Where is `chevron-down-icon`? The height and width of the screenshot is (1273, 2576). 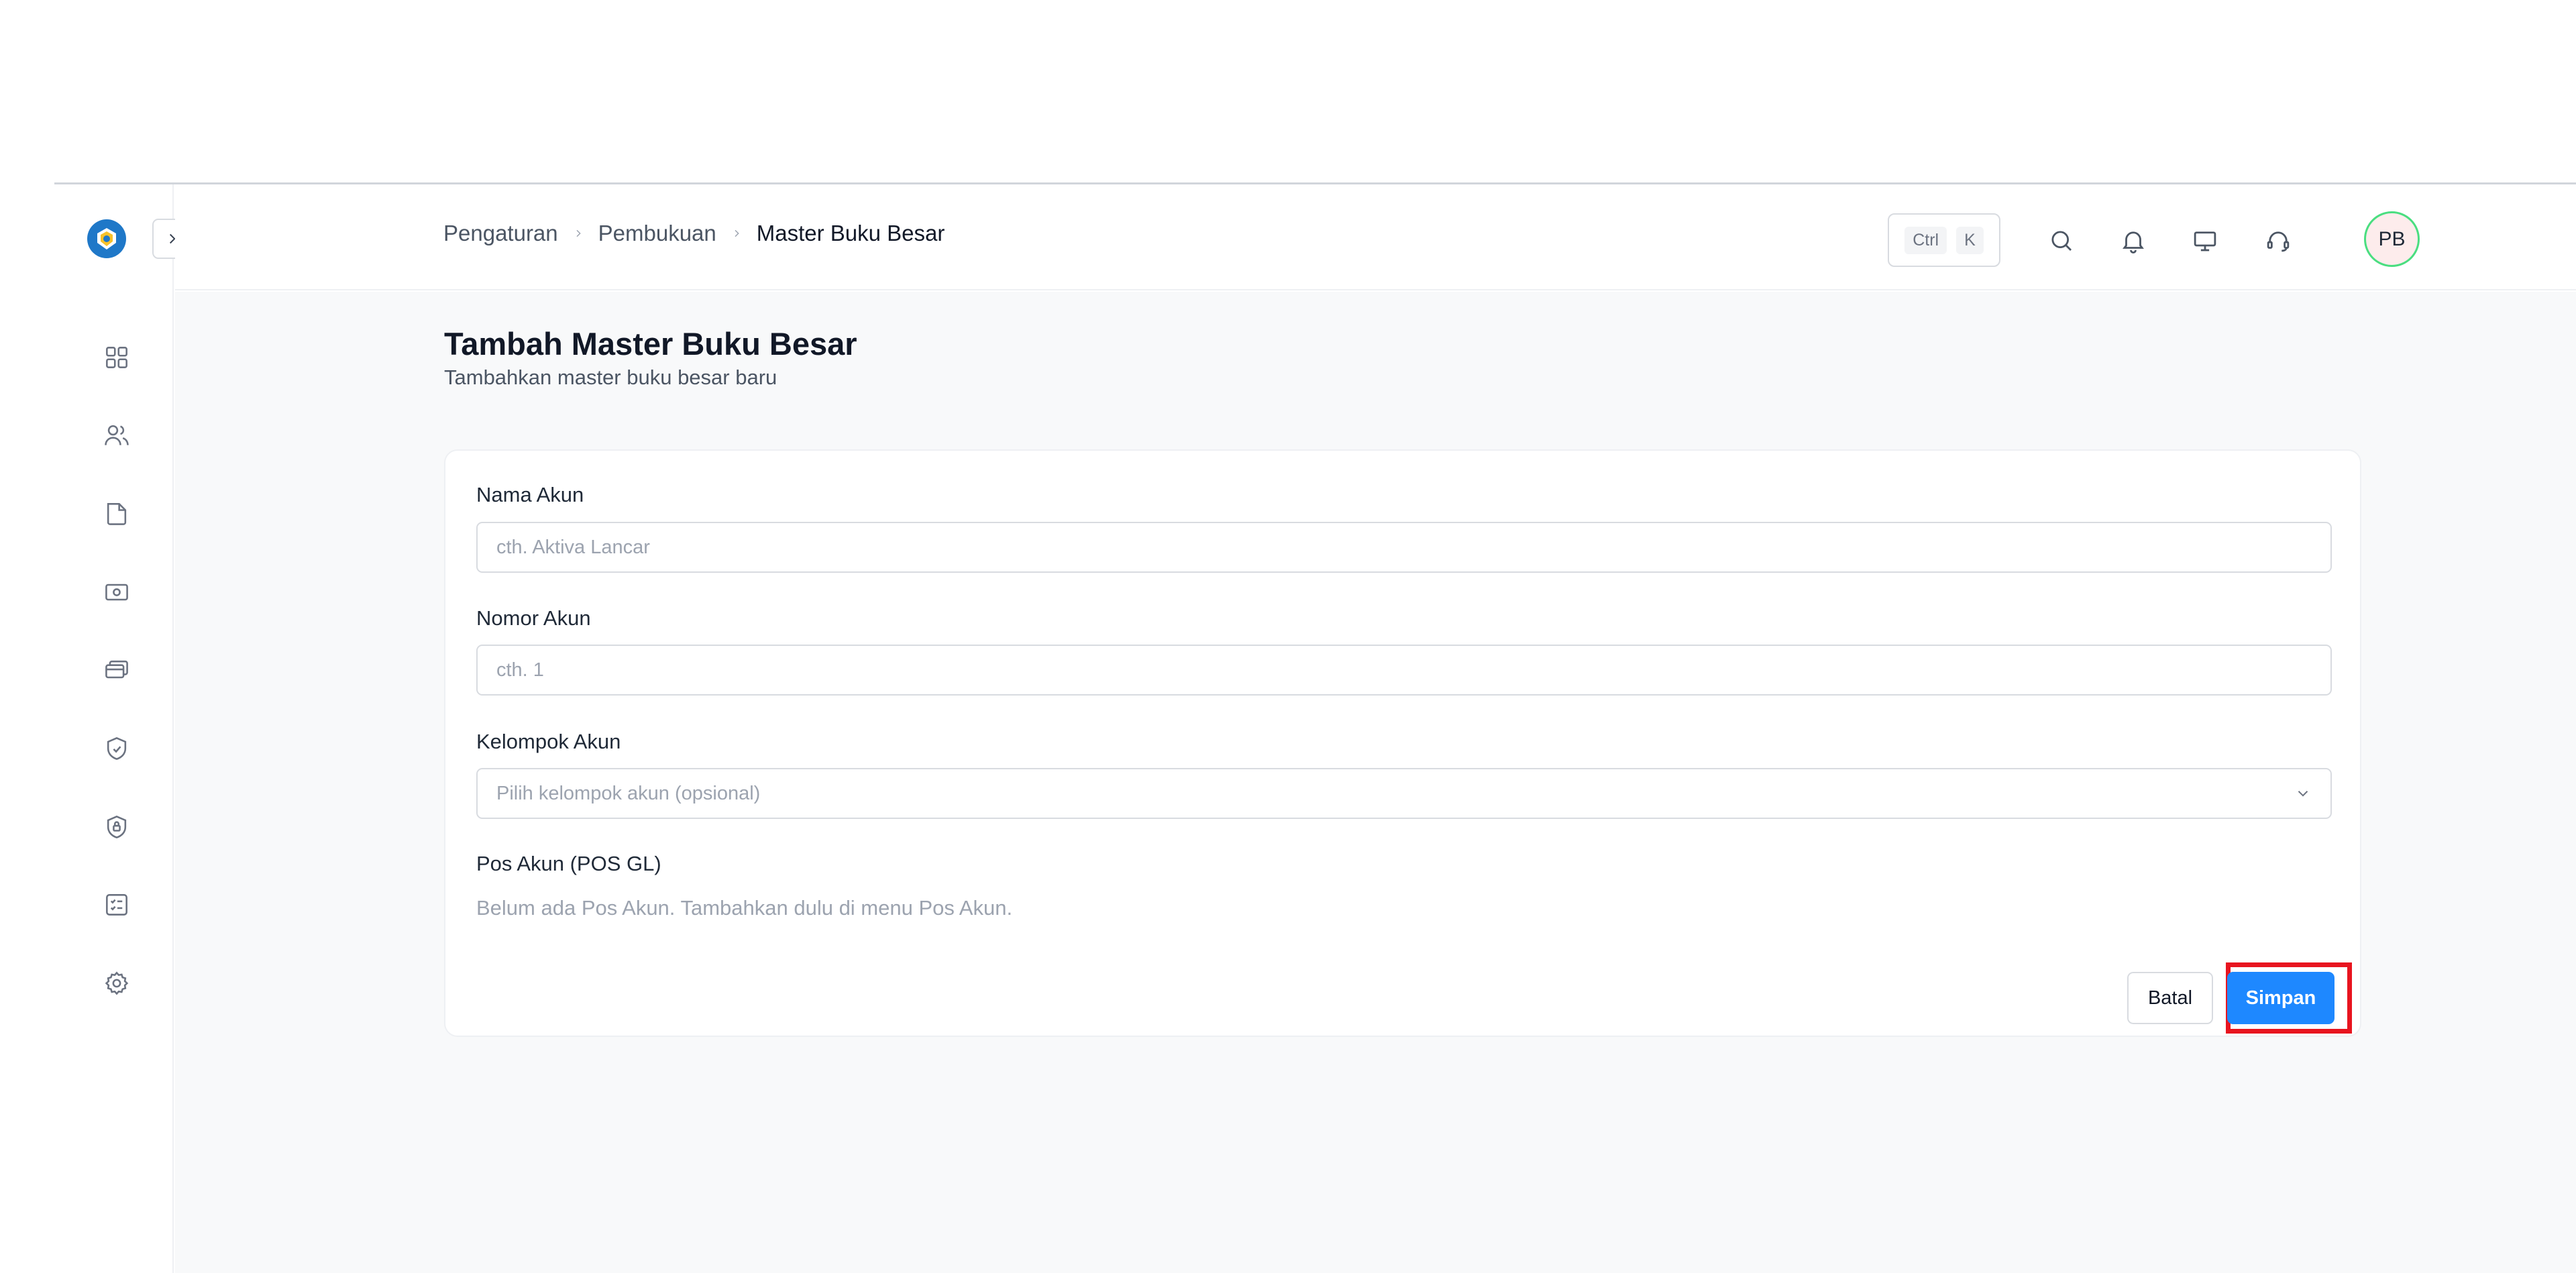 chevron-down-icon is located at coordinates (2303, 794).